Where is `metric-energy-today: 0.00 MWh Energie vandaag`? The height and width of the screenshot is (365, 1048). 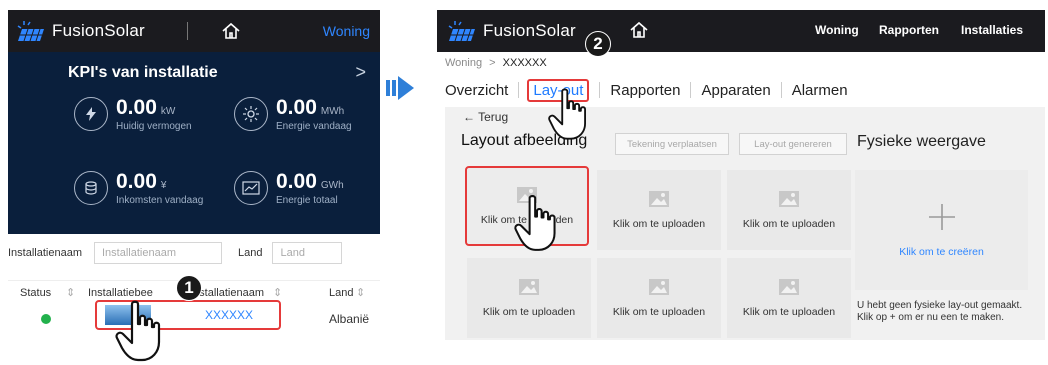
metric-energy-today: 0.00 MWh Energie vandaag is located at coordinates (293, 114).